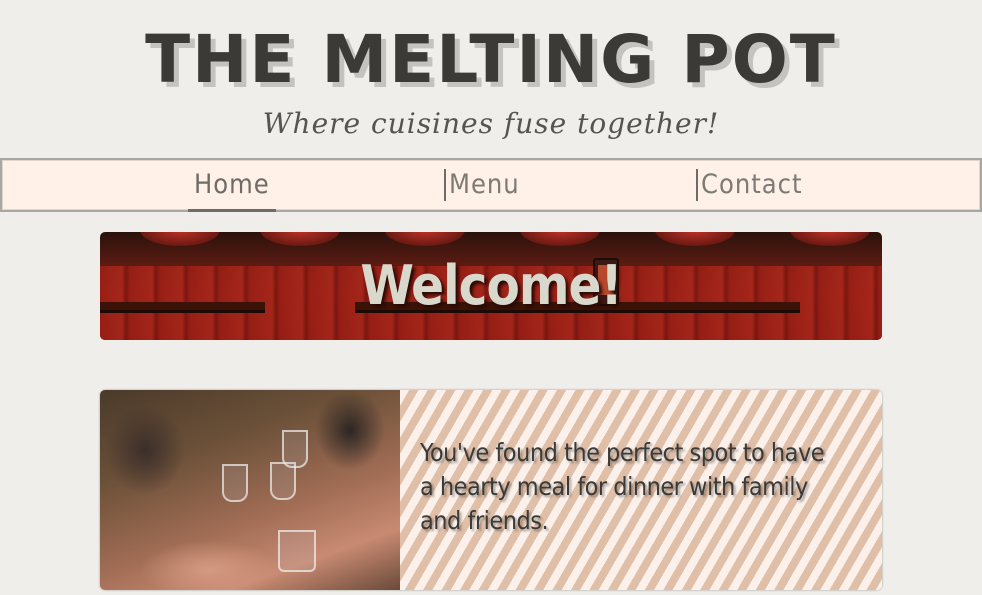 This screenshot has width=982, height=595. What do you see at coordinates (484, 185) in the screenshot?
I see `nav-item-menu: Menu` at bounding box center [484, 185].